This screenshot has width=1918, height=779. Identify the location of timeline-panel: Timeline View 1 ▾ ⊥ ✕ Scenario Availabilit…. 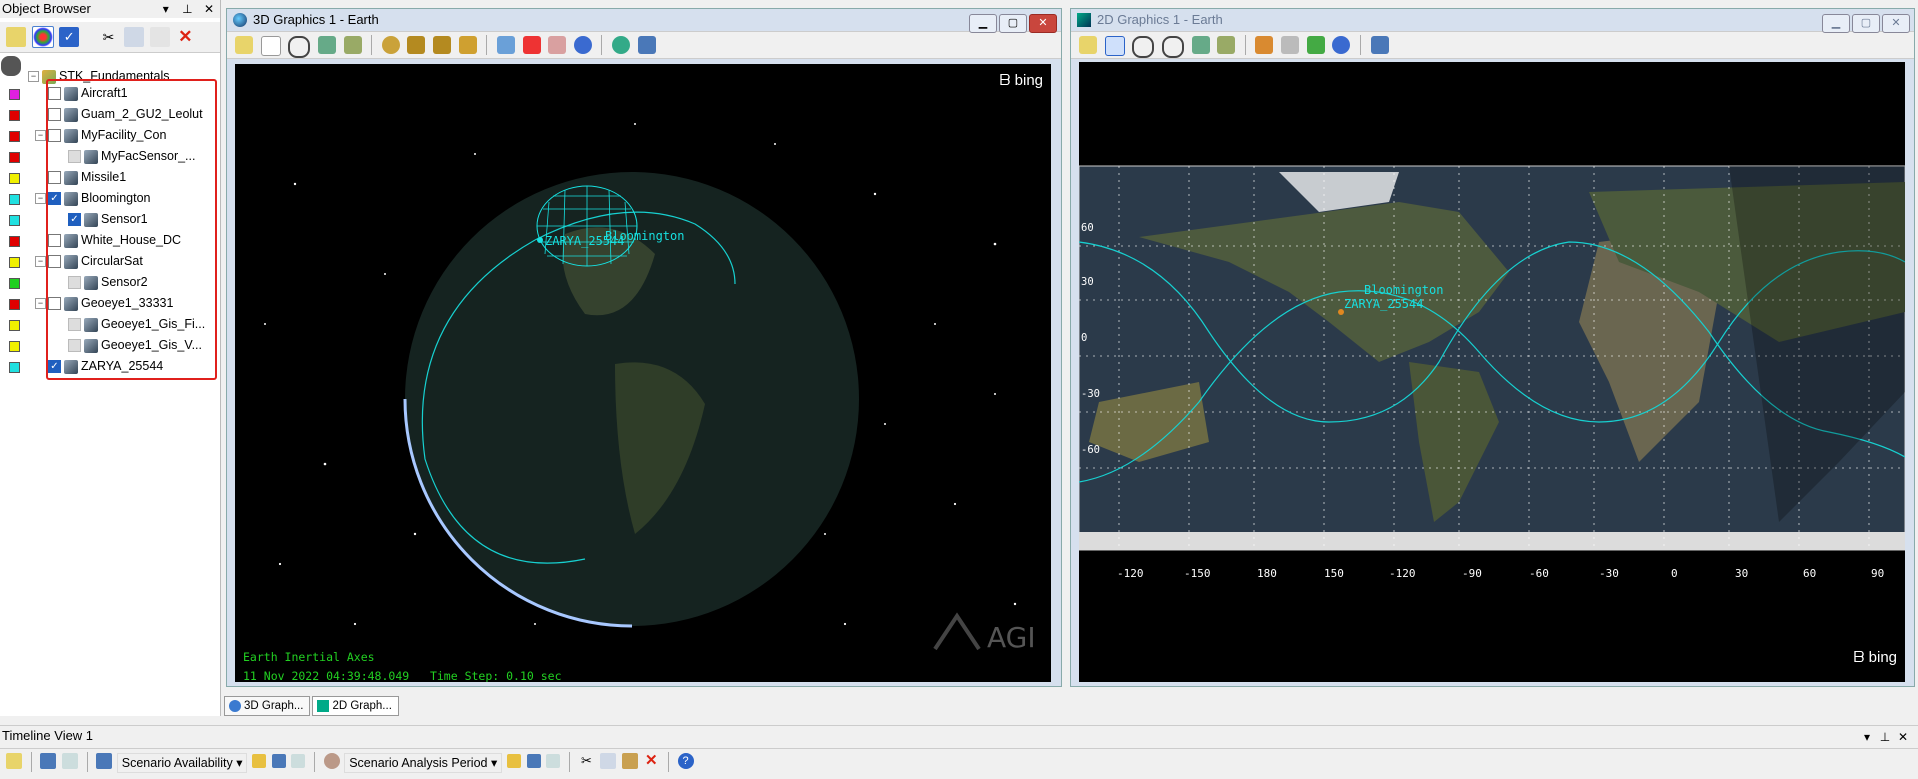
(959, 752).